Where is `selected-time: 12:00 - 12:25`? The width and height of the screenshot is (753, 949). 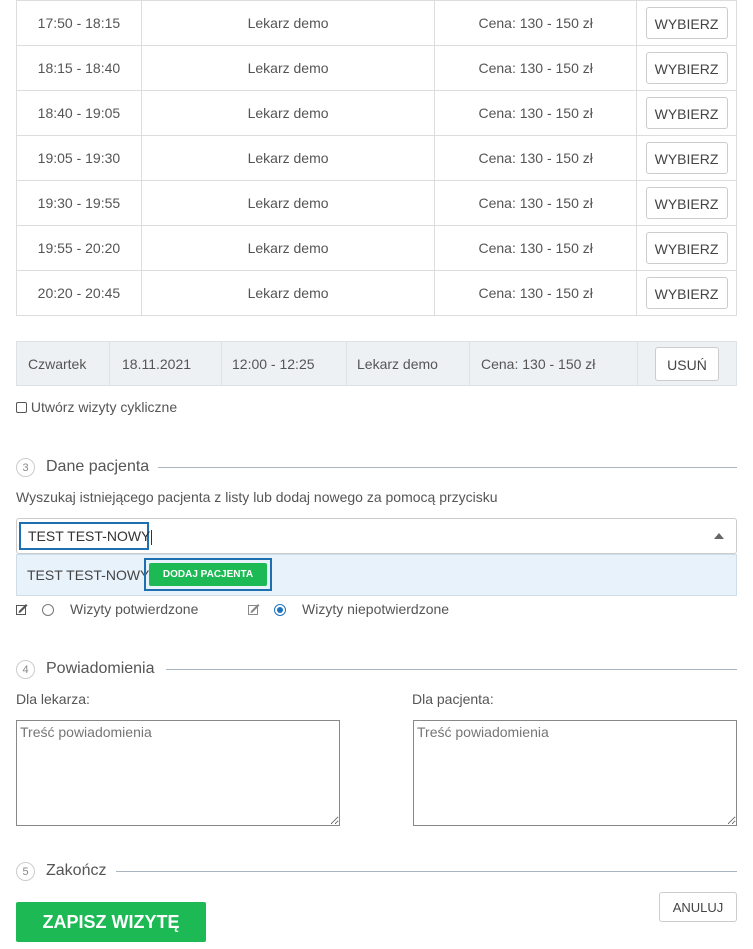 selected-time: 12:00 - 12:25 is located at coordinates (273, 364).